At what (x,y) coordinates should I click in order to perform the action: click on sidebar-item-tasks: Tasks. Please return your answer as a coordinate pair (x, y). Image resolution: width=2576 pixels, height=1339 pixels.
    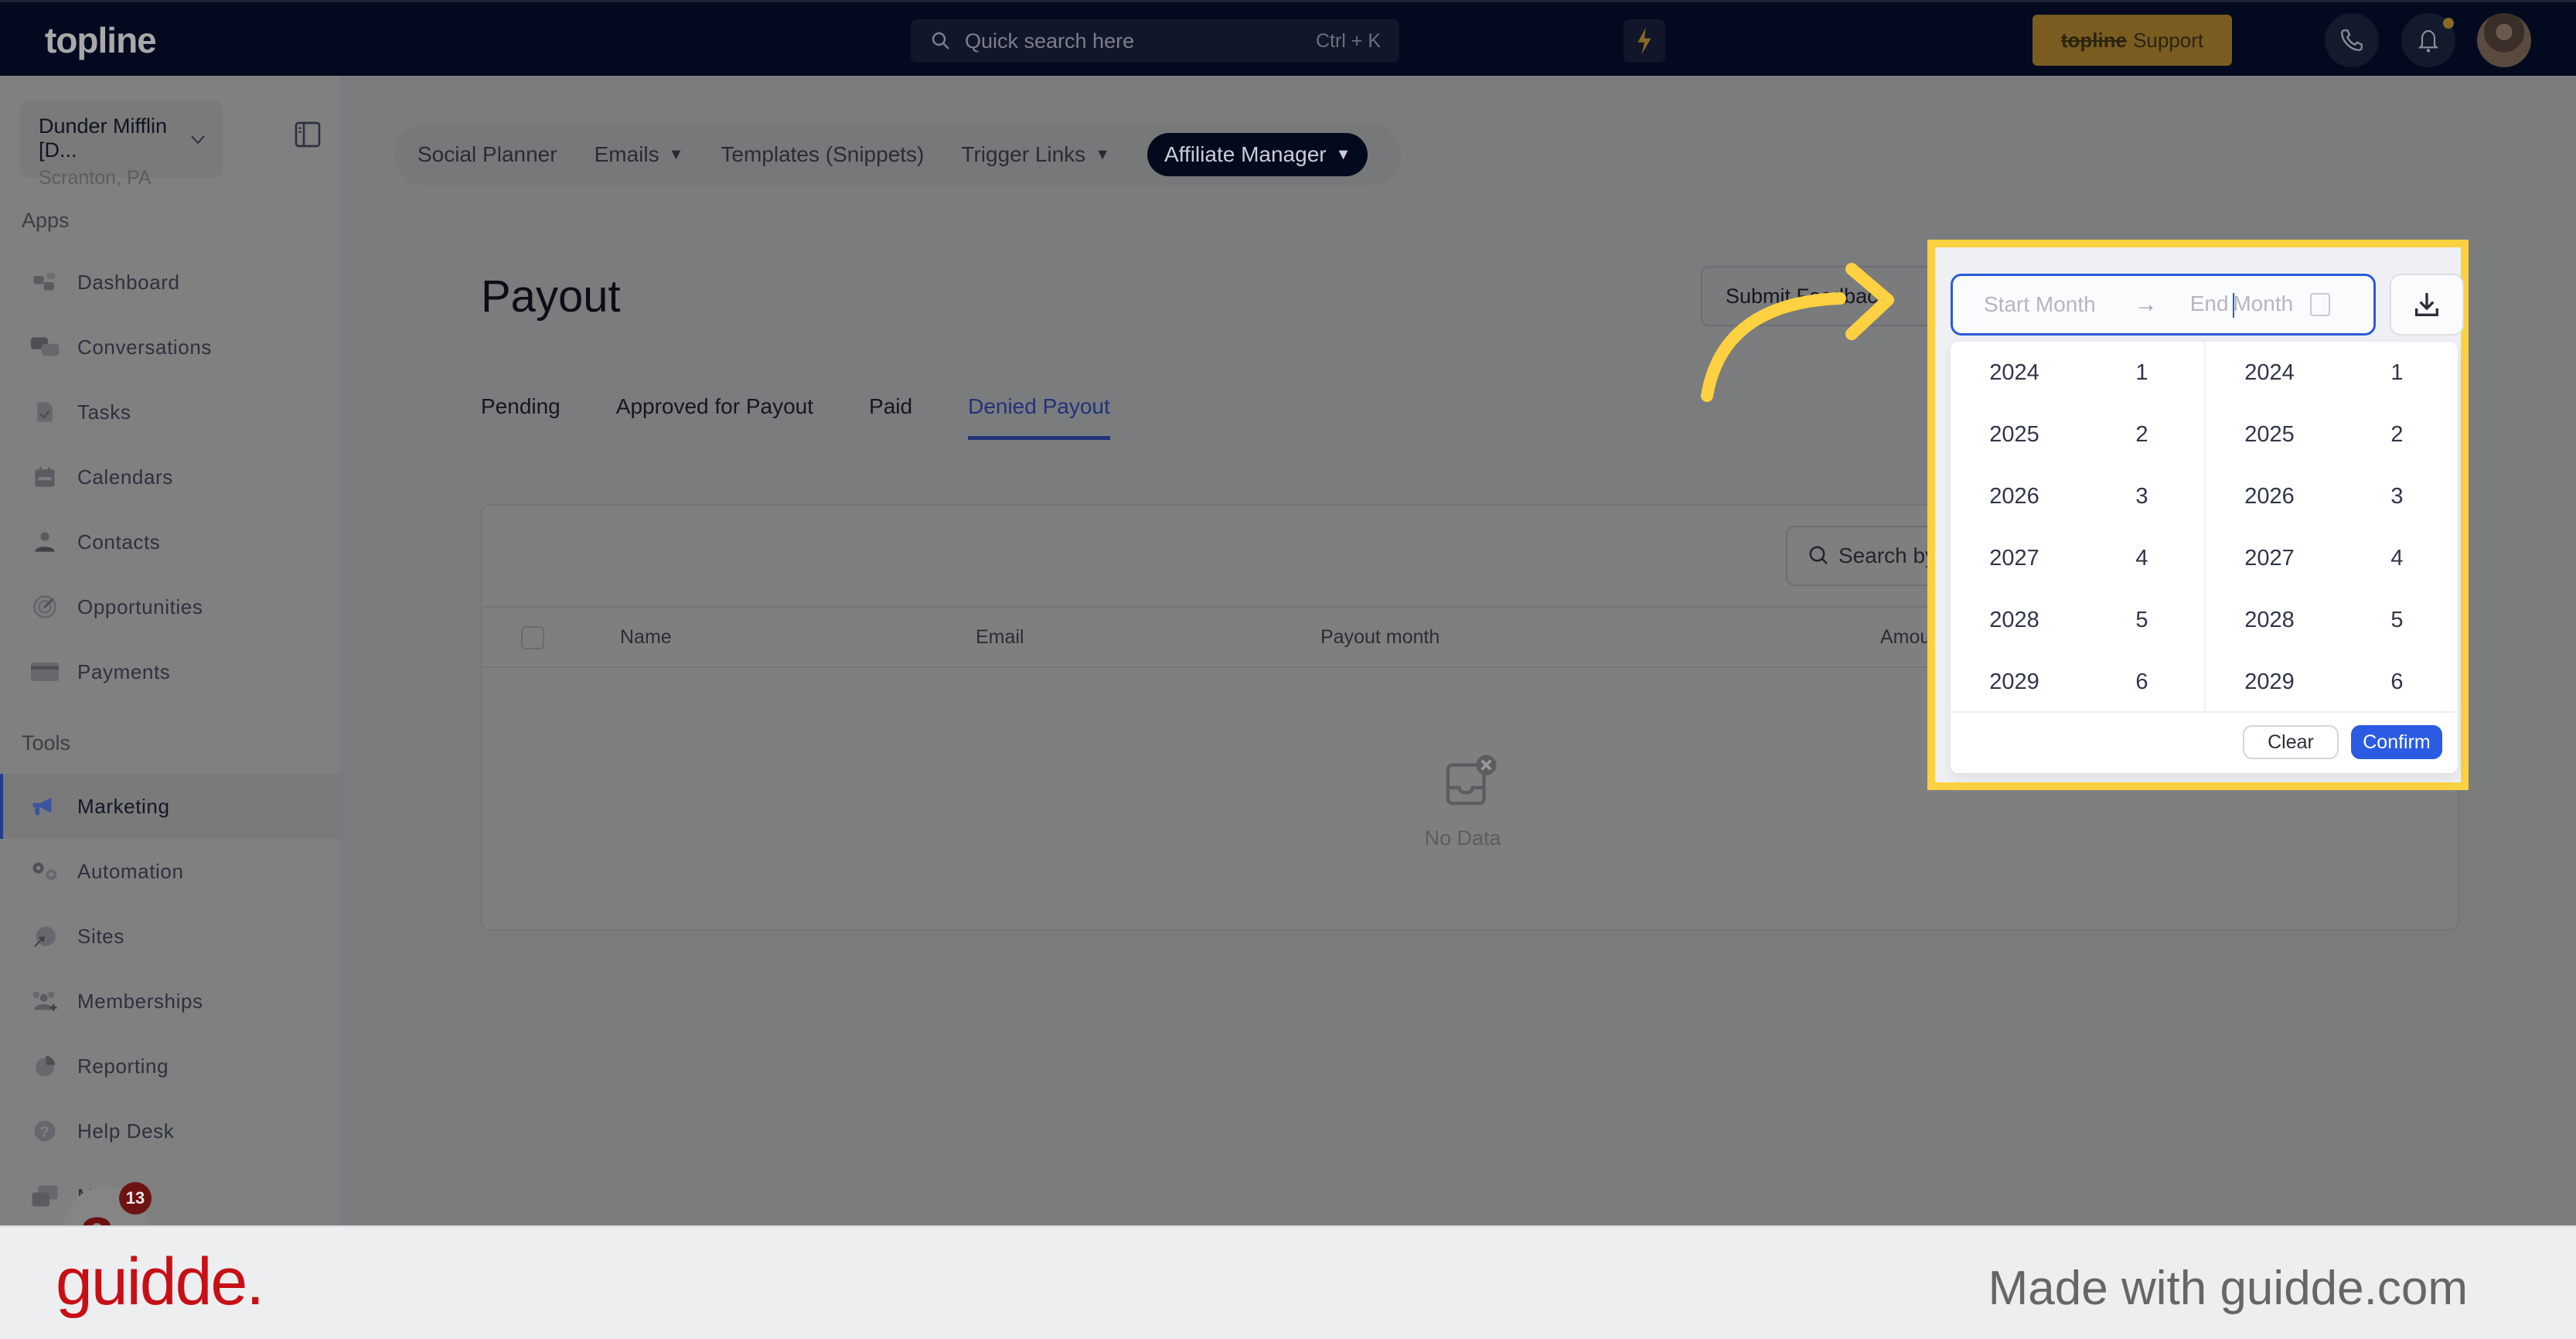
    Looking at the image, I should click on (170, 412).